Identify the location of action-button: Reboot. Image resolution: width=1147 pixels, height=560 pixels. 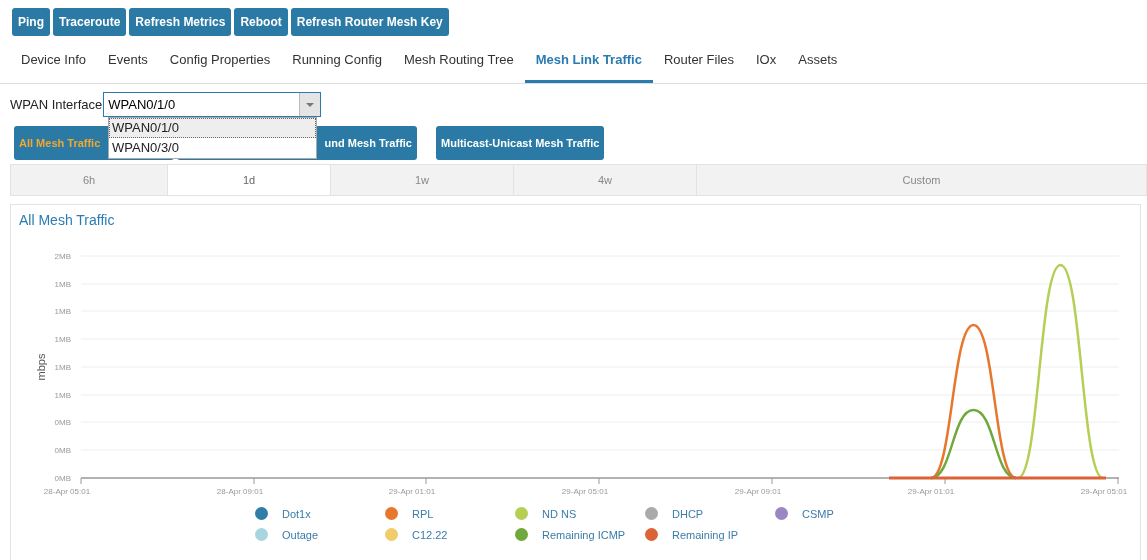
(261, 22).